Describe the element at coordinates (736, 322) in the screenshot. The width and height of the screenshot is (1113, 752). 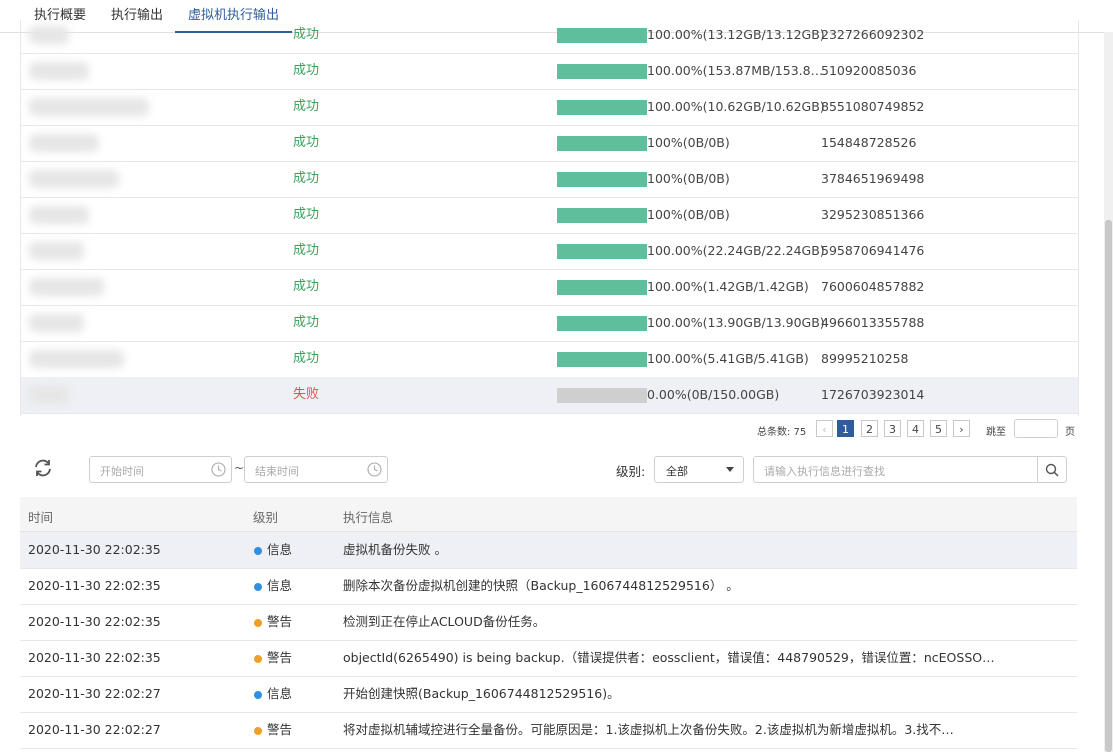
I see `progress-text: 100.00%(13.90GB/13.90GB)` at that location.